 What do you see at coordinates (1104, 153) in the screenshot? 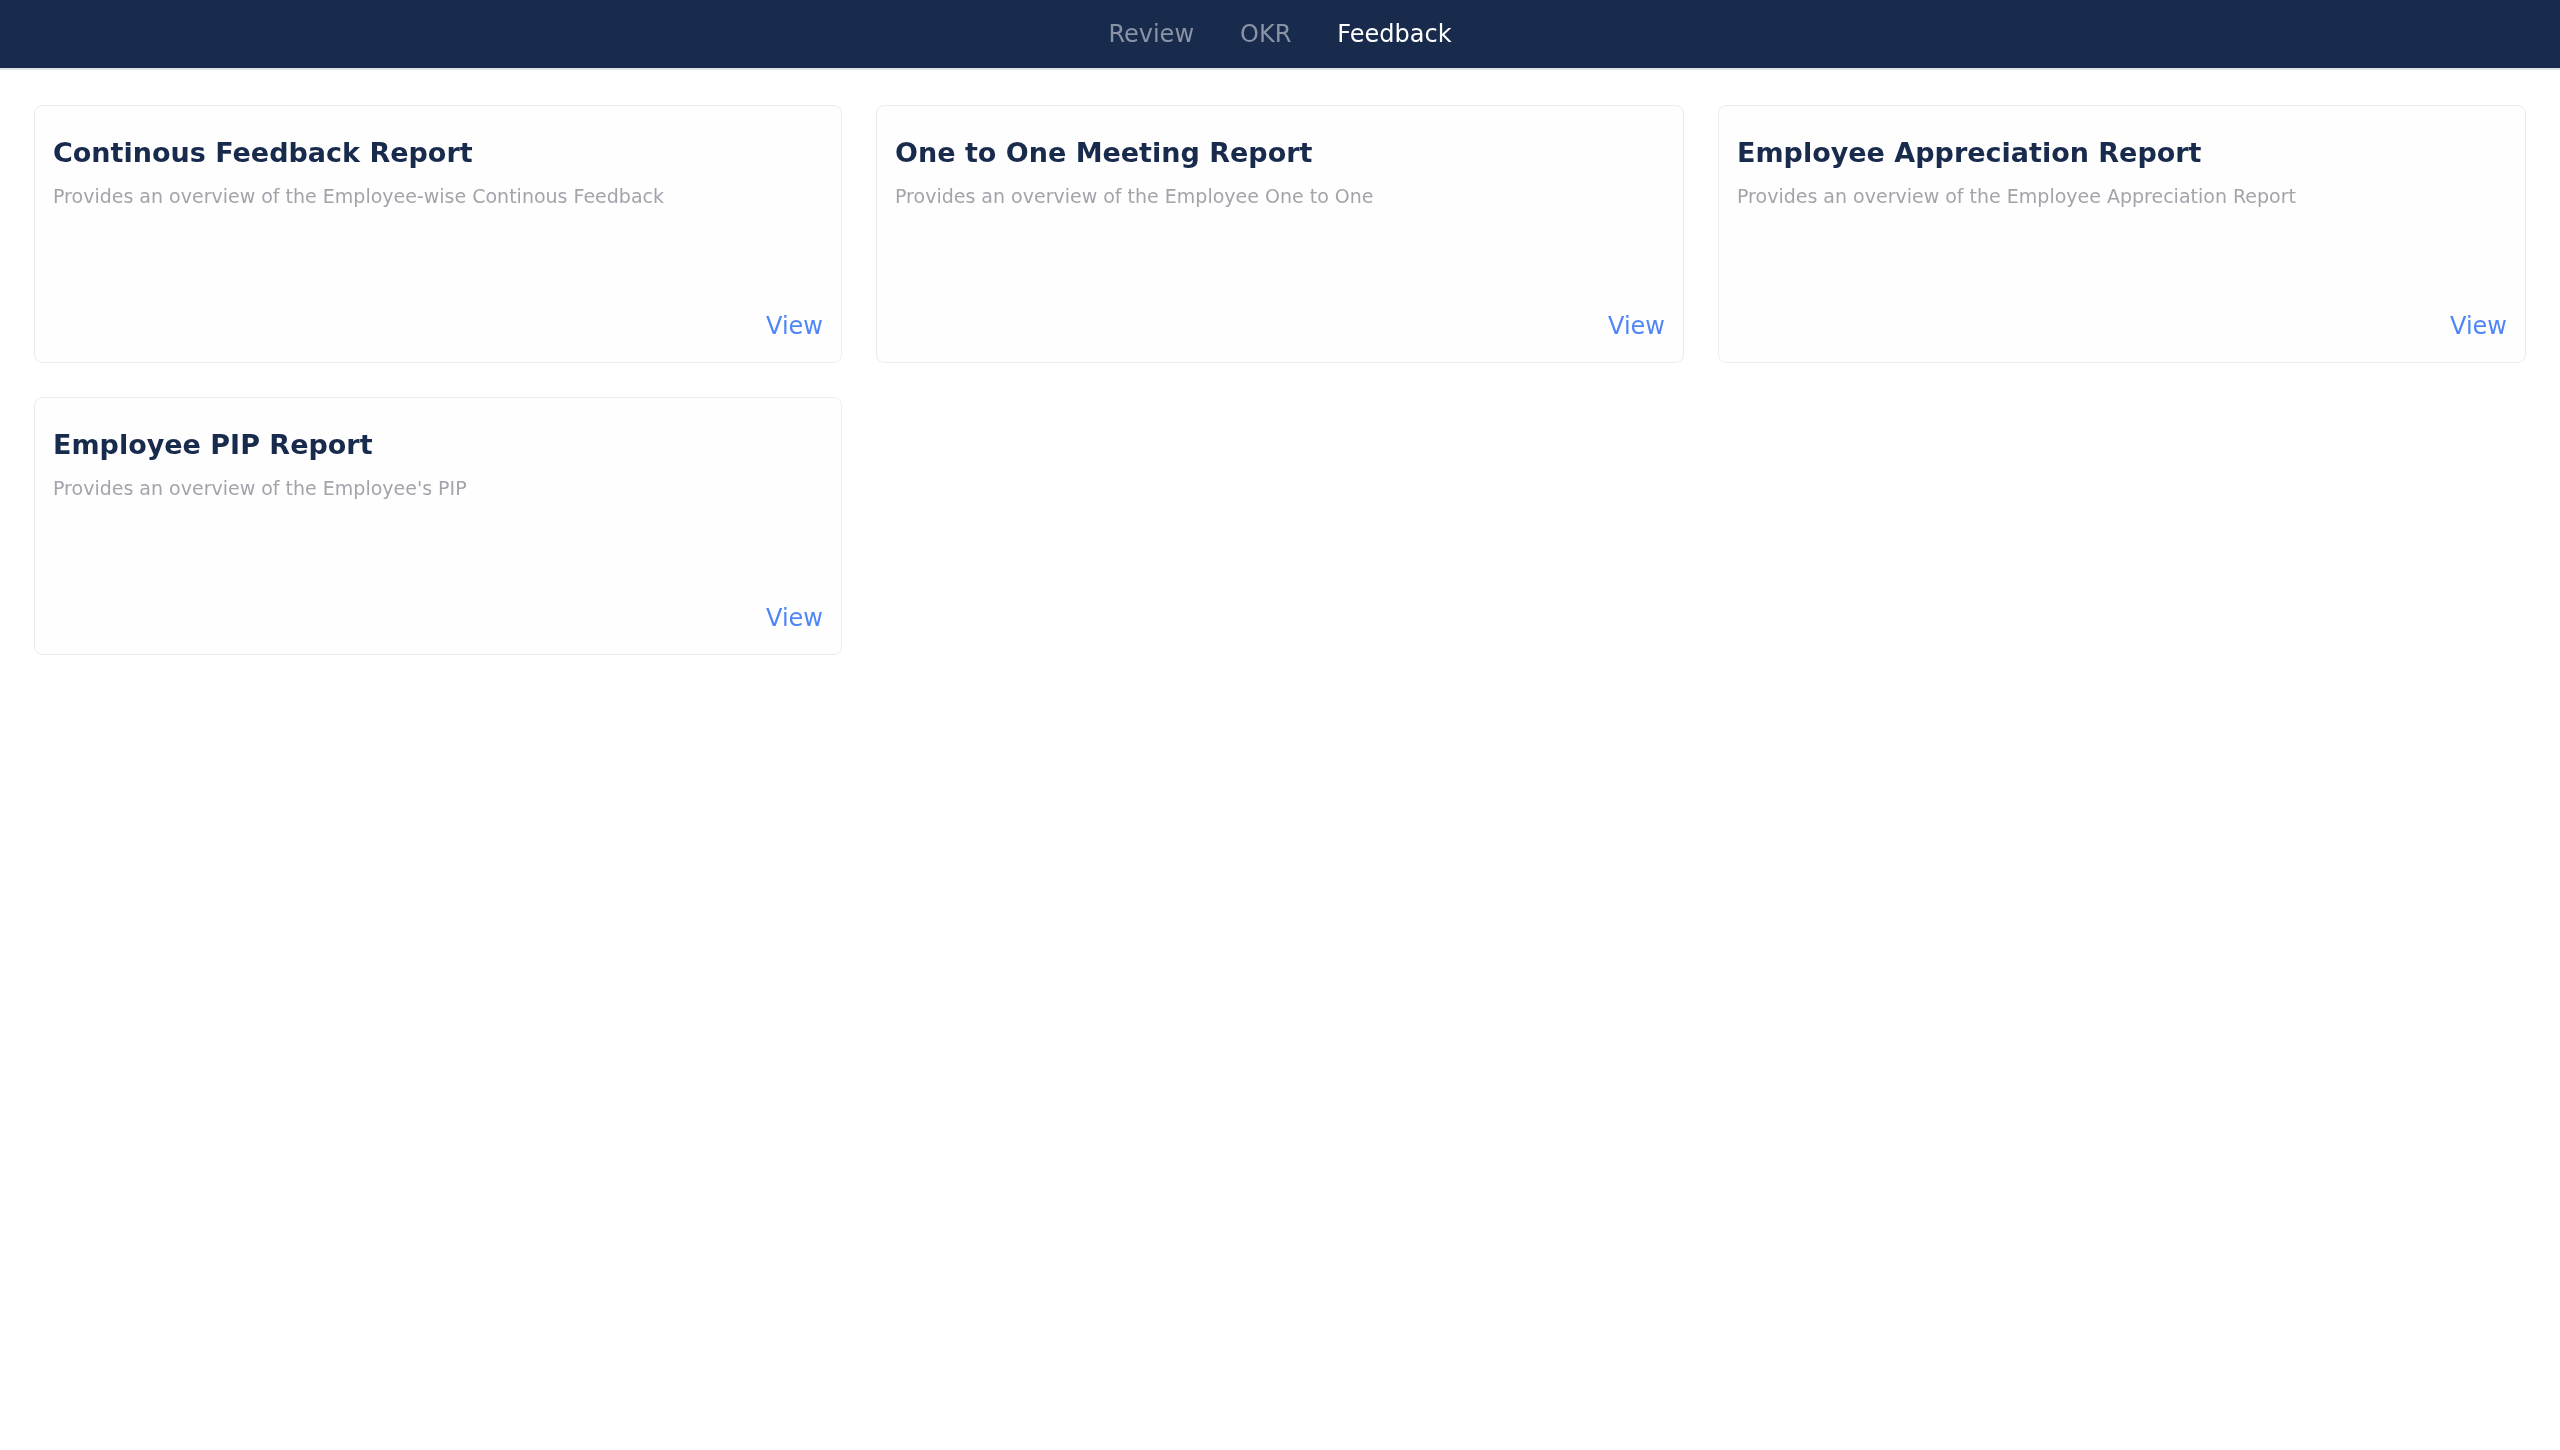
I see `card-title: One to One Meeting Report` at bounding box center [1104, 153].